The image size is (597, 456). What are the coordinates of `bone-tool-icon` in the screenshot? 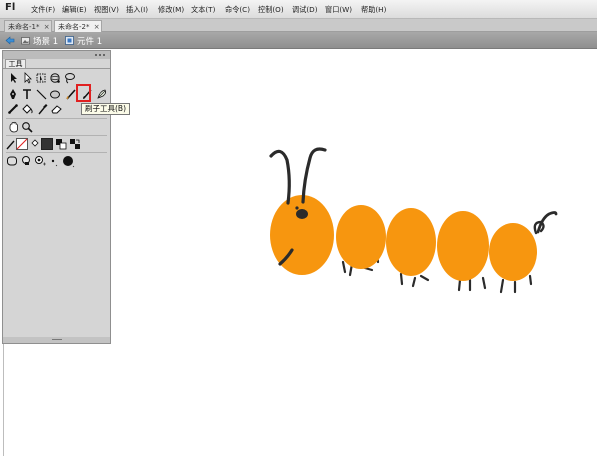 It's located at (13, 109).